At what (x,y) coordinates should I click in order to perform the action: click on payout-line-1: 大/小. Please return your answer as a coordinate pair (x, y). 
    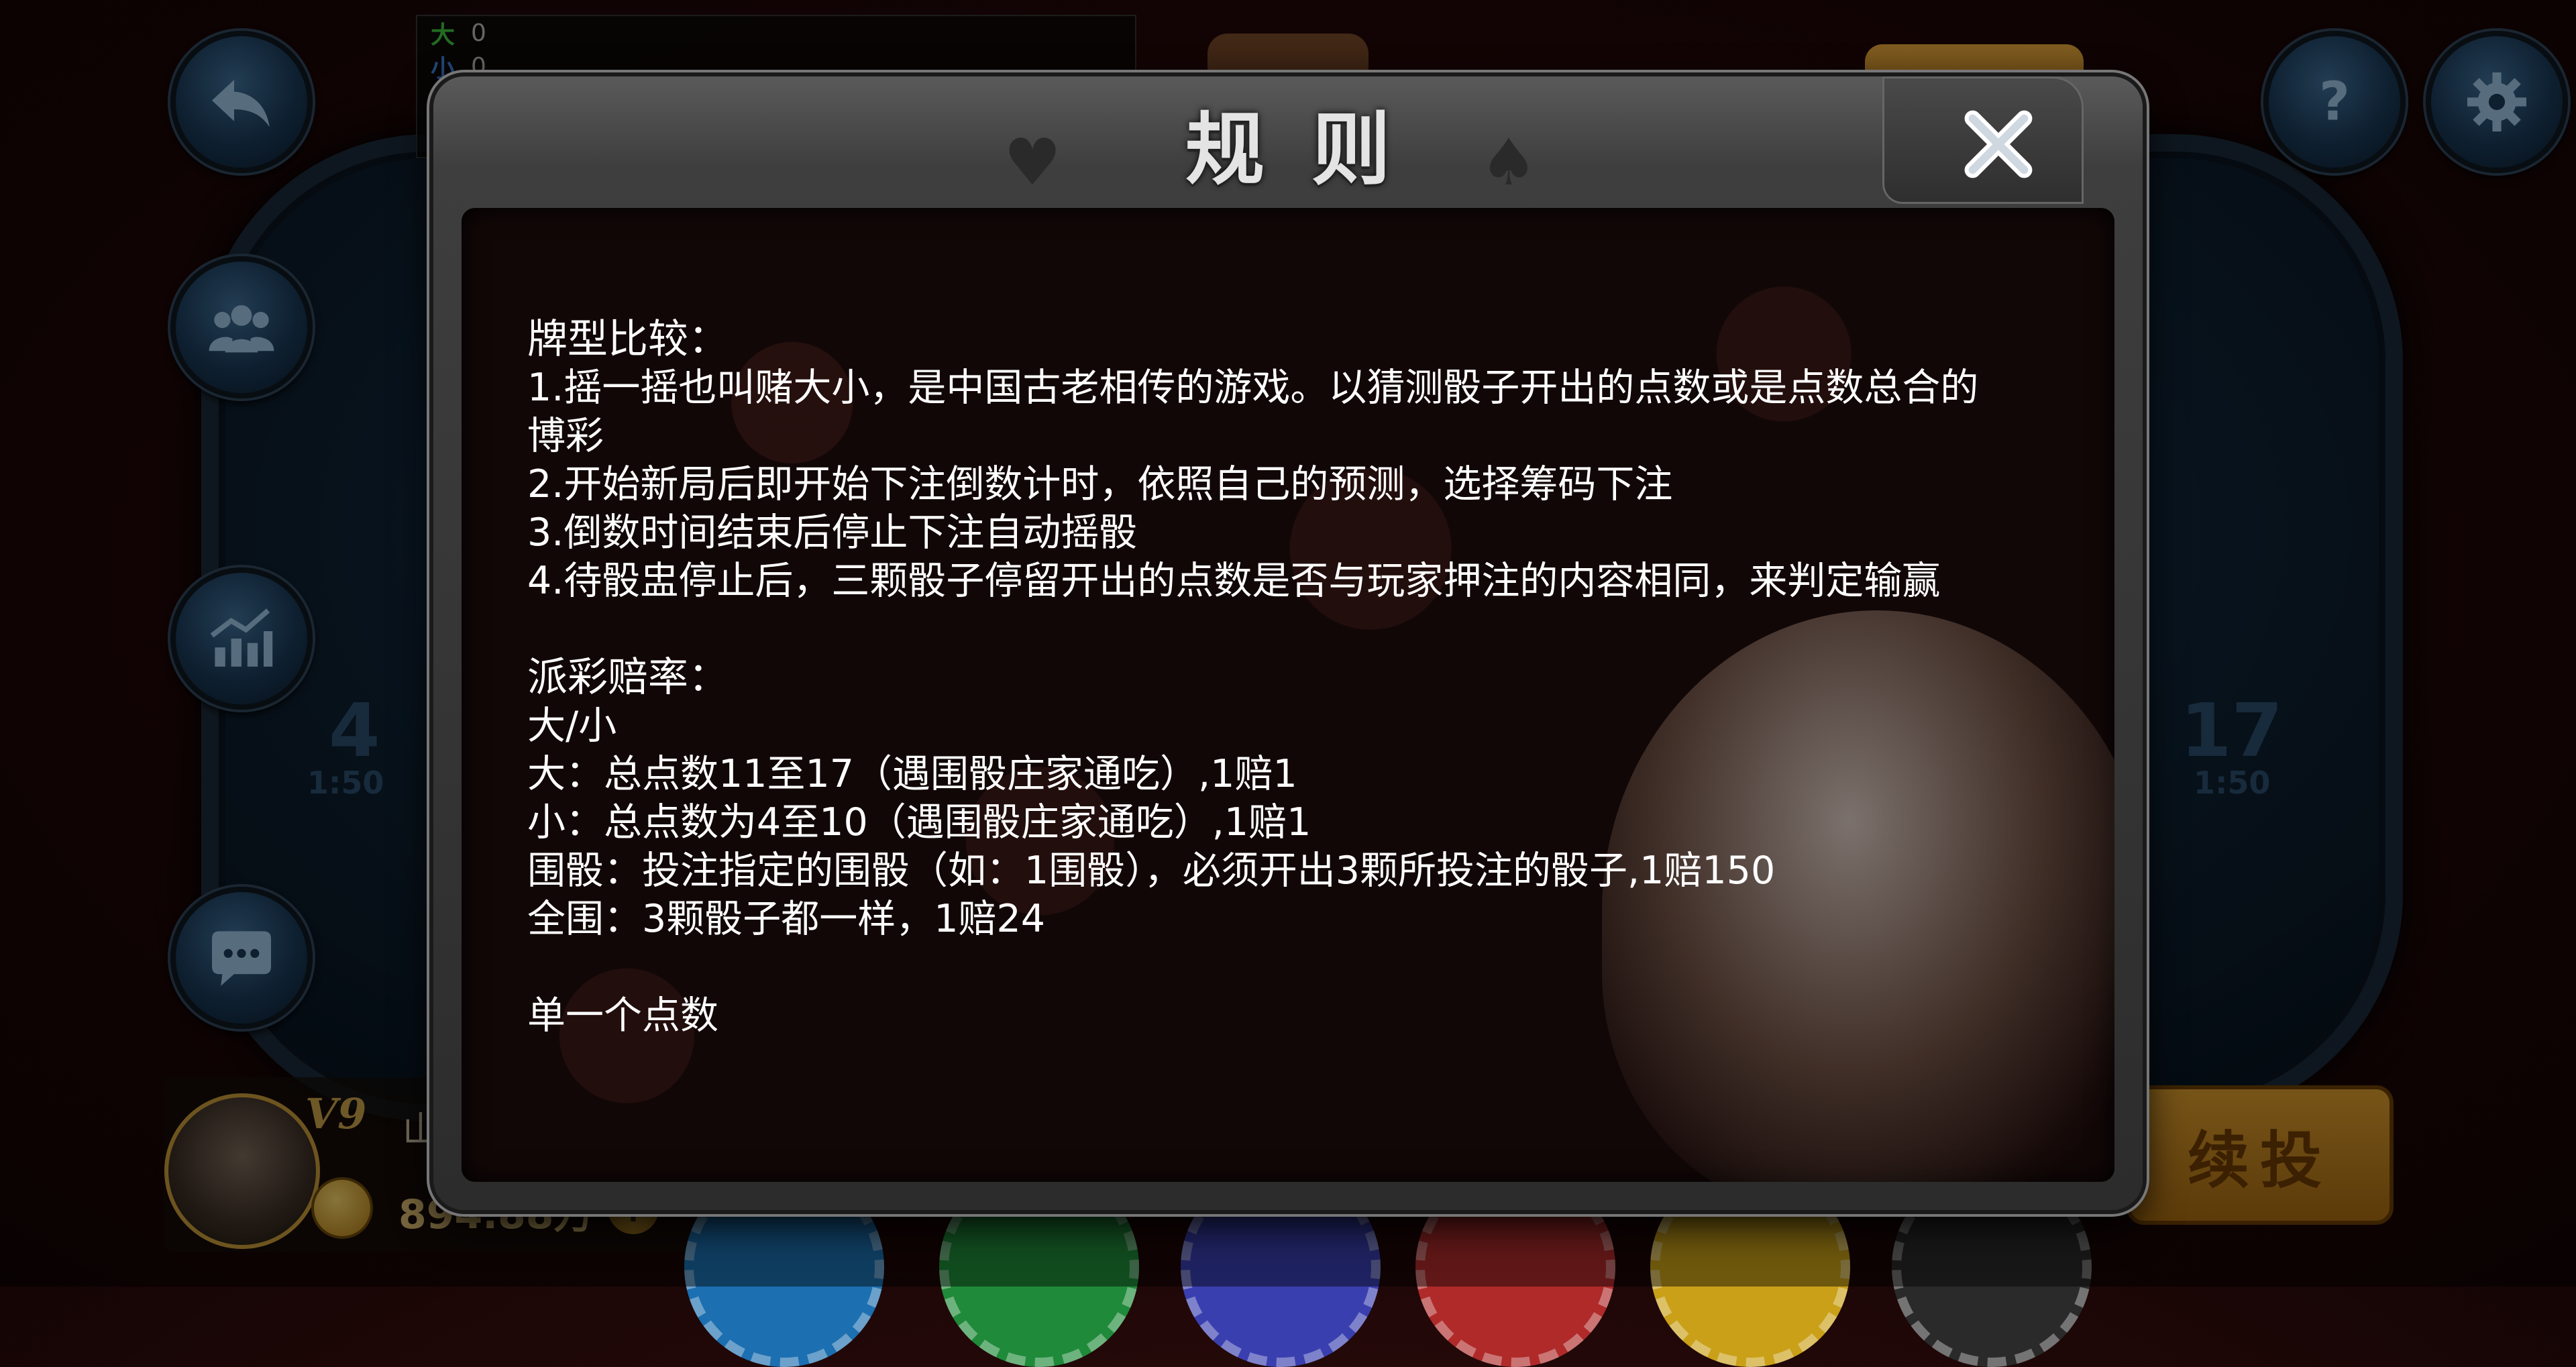
    Looking at the image, I should click on (572, 726).